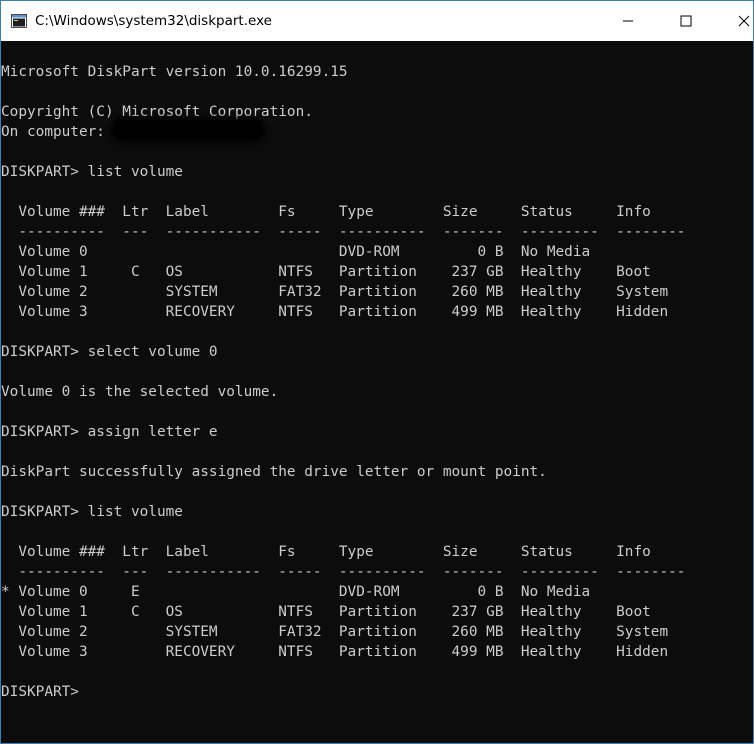 This screenshot has width=754, height=744. I want to click on window-controls, so click(676, 21).